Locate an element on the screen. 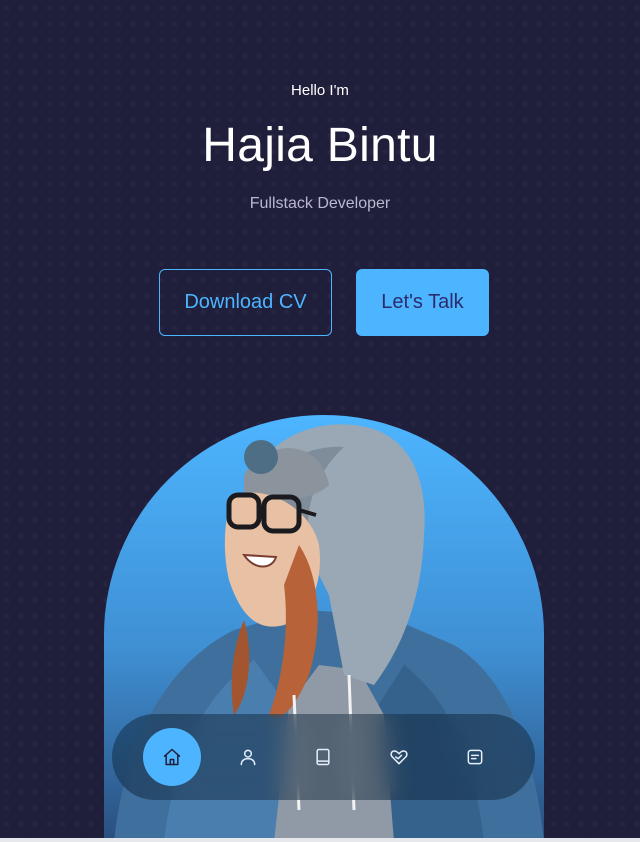  nav-about is located at coordinates (248, 757).